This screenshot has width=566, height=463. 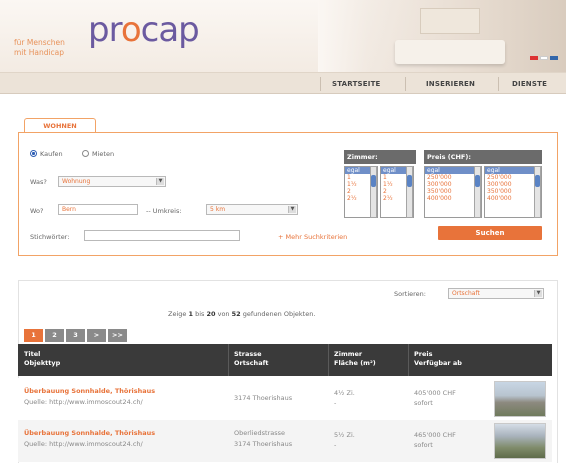 I want to click on logo-part3: cap, so click(x=170, y=30).